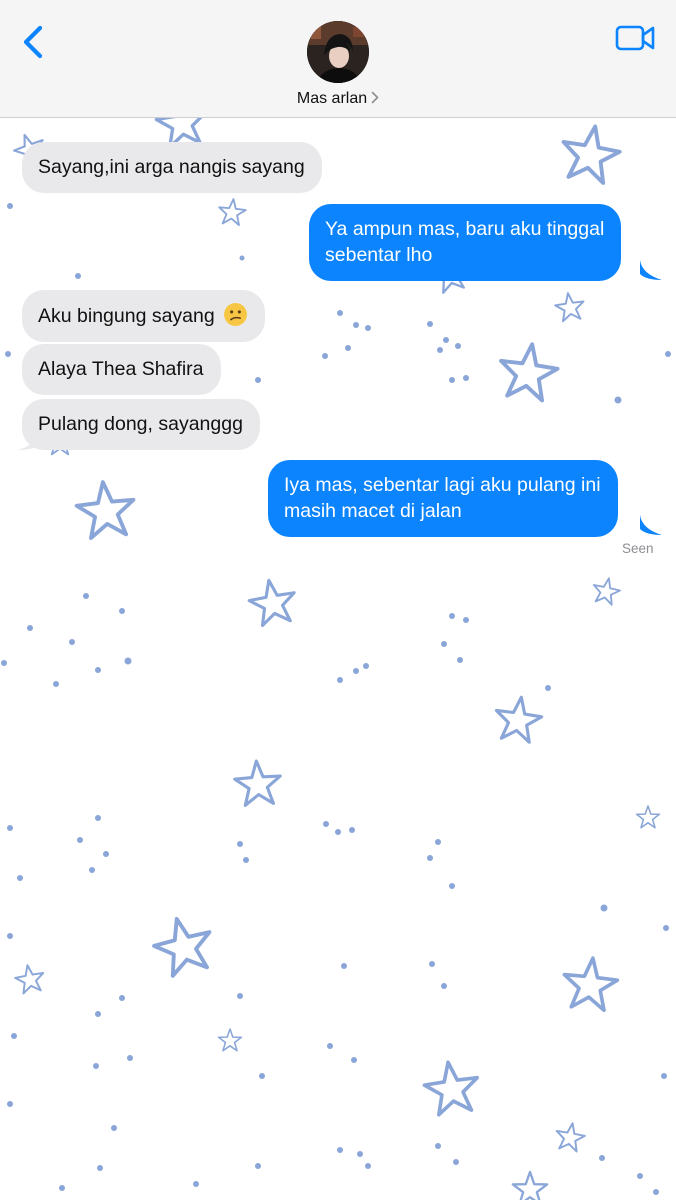 The image size is (676, 1200). I want to click on read-receipt: Seen, so click(638, 548).